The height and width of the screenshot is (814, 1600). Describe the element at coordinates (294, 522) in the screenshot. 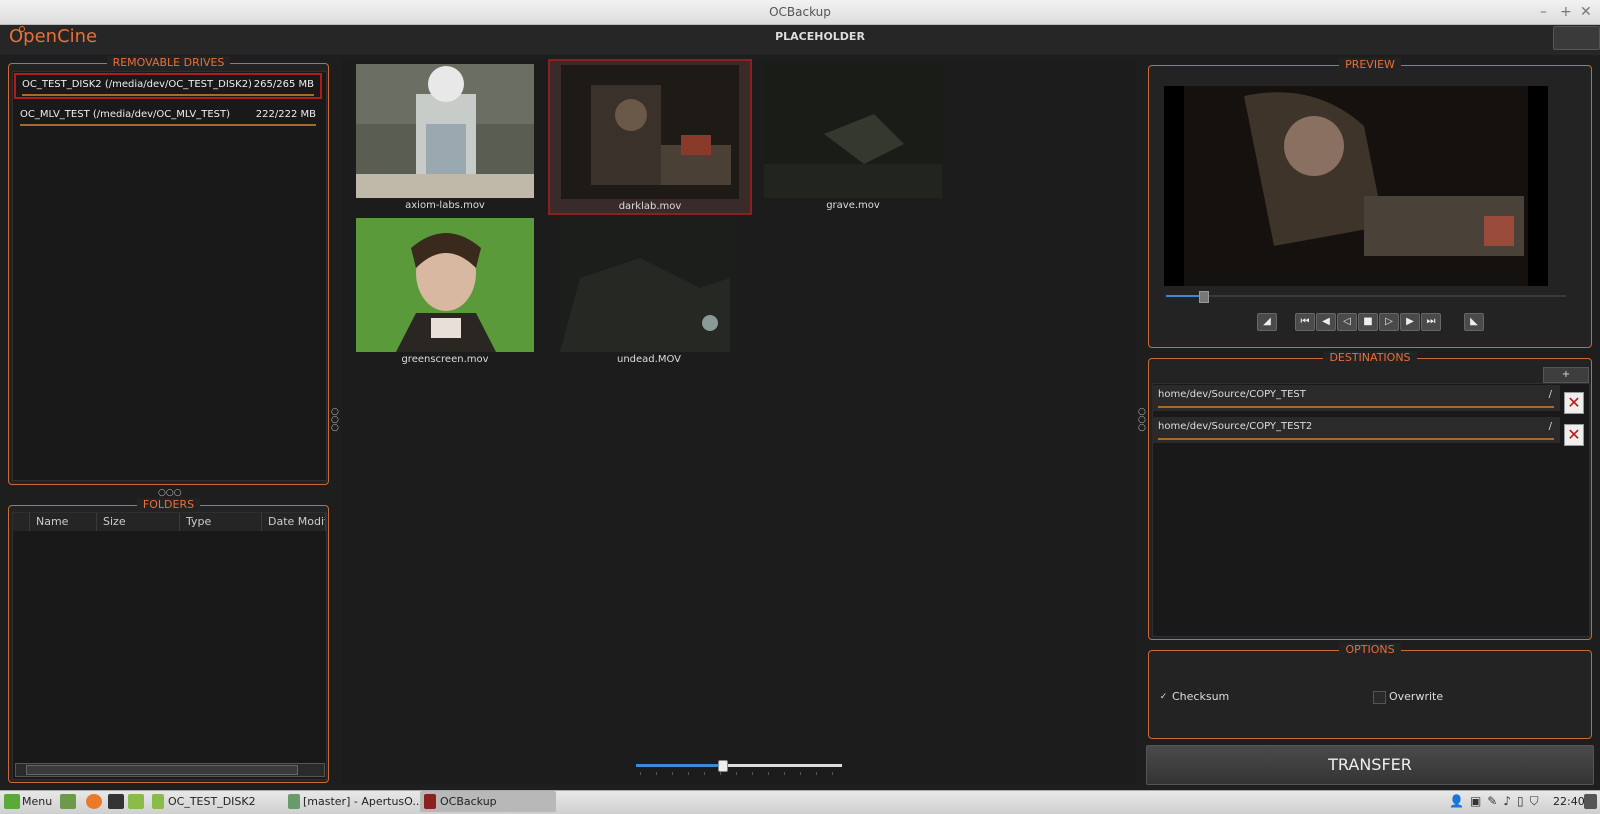

I see `column-date-modified: Date Modified` at that location.